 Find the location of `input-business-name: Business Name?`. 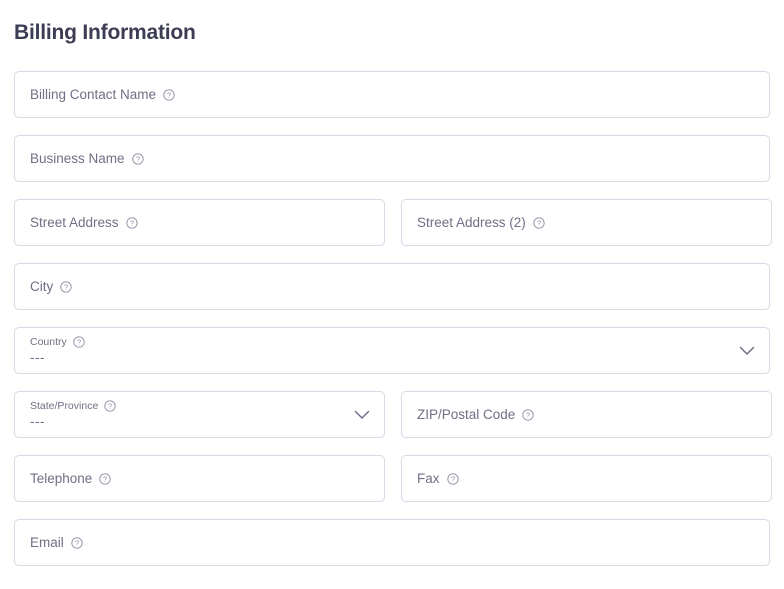

input-business-name: Business Name? is located at coordinates (392, 158).